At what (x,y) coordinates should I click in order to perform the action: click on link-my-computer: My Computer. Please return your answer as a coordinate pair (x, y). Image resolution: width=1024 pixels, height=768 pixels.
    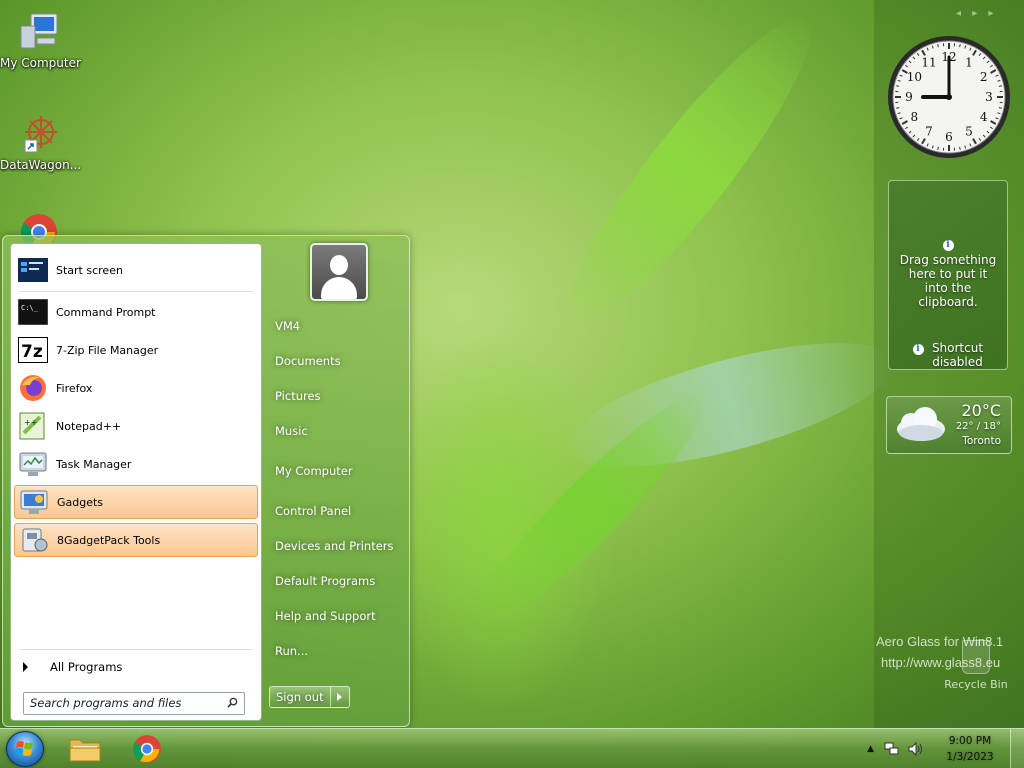
    Looking at the image, I should click on (314, 471).